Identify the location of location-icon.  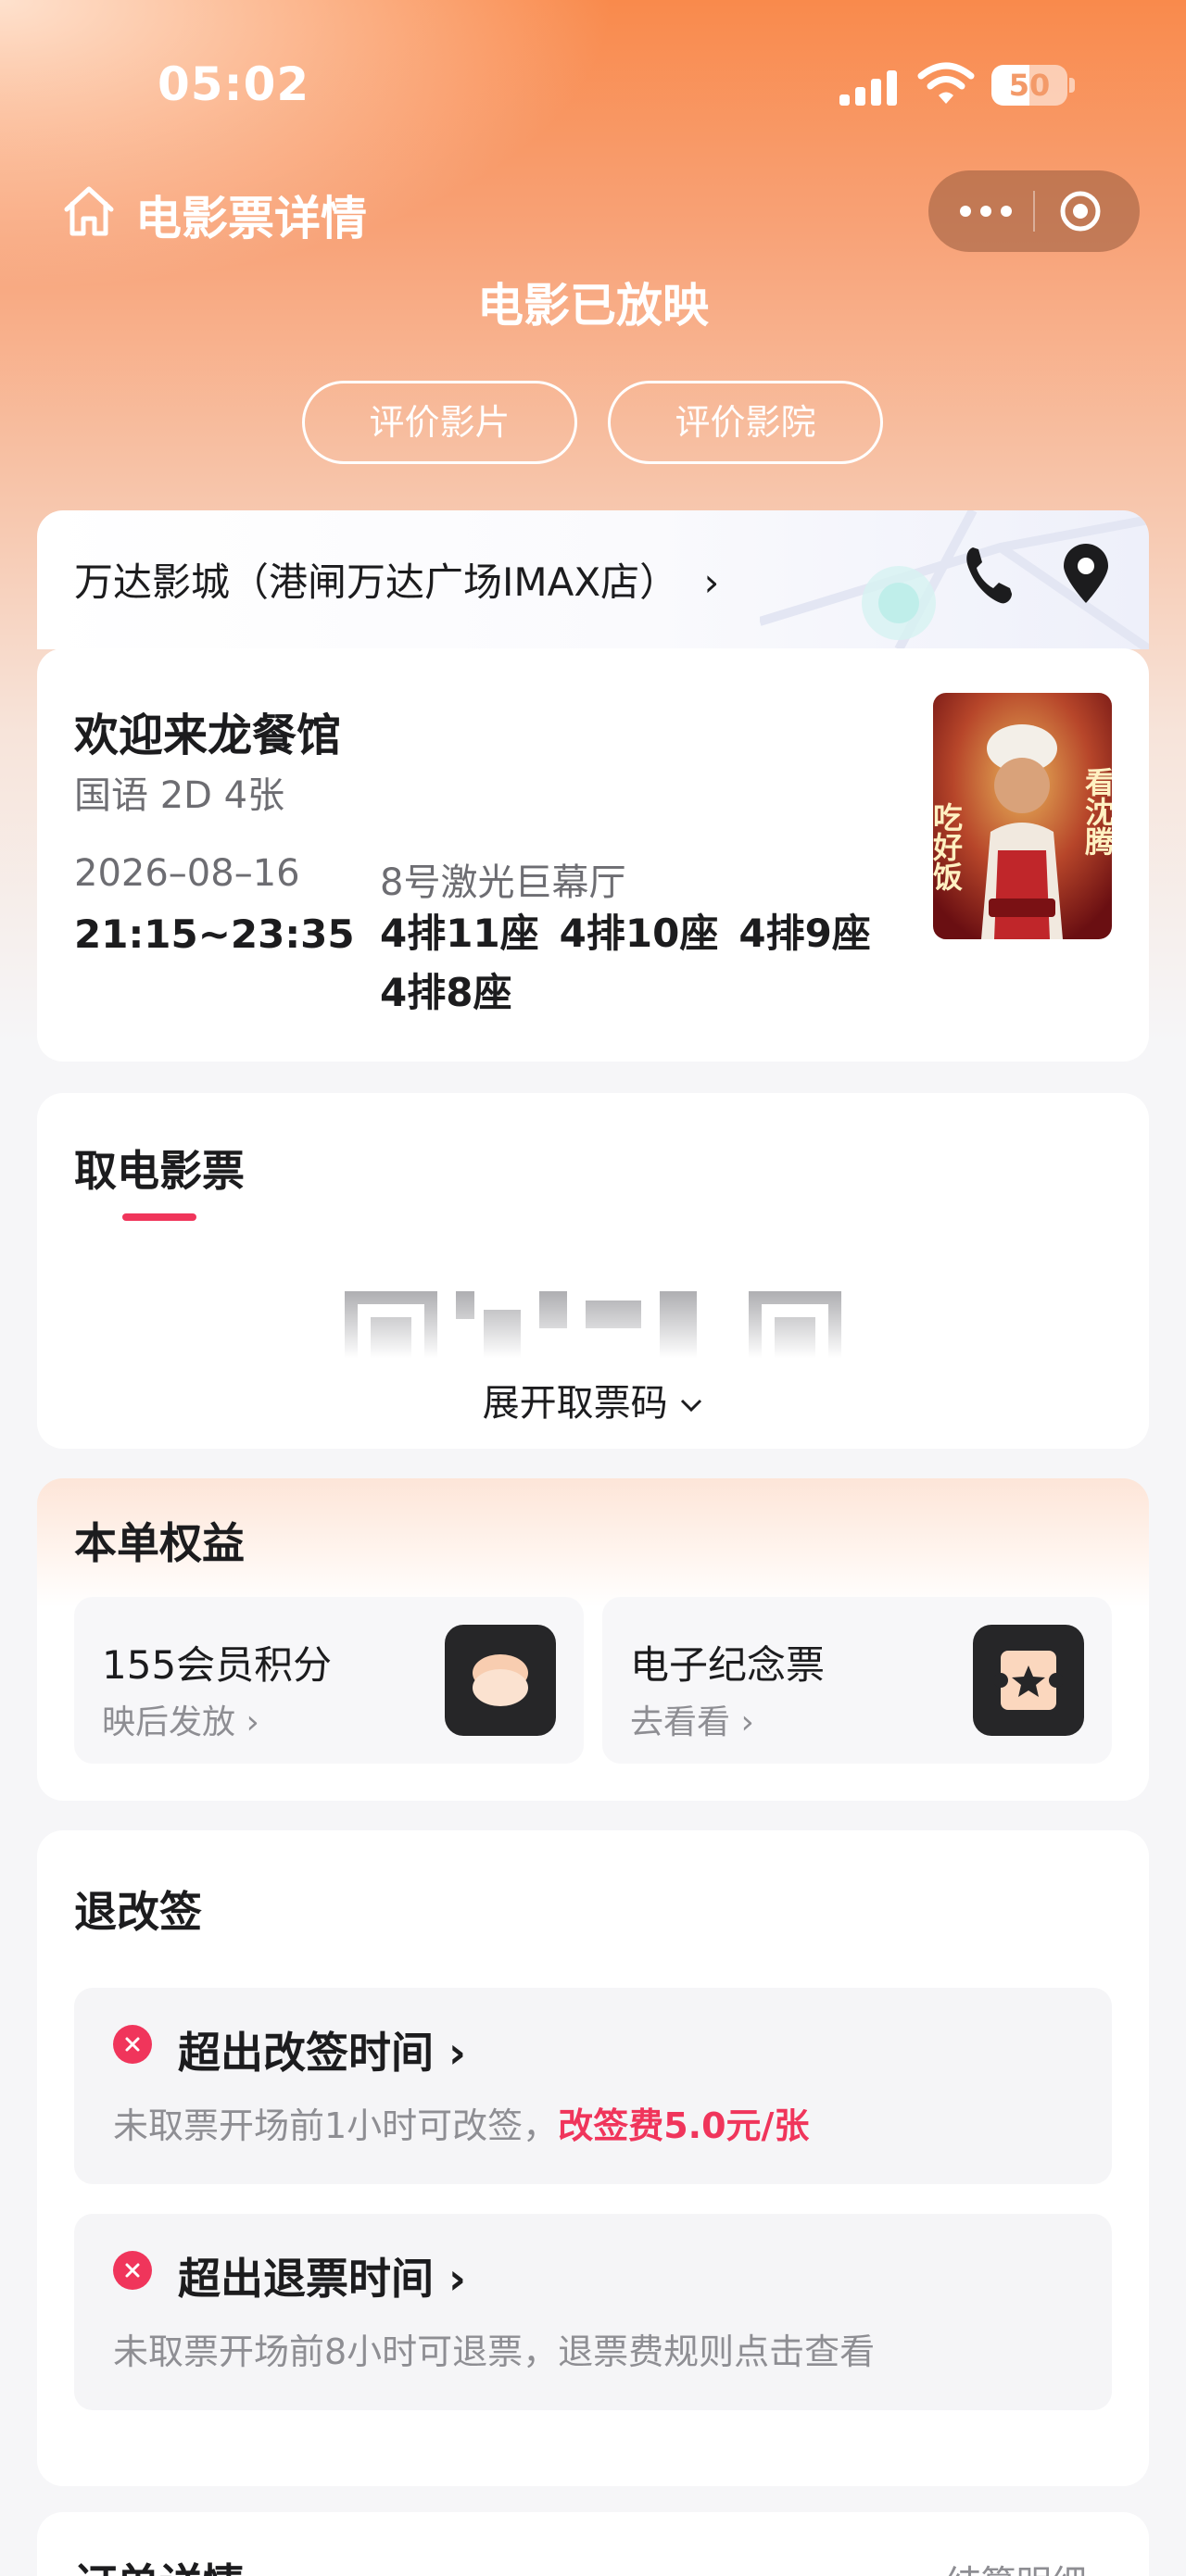
(1086, 573).